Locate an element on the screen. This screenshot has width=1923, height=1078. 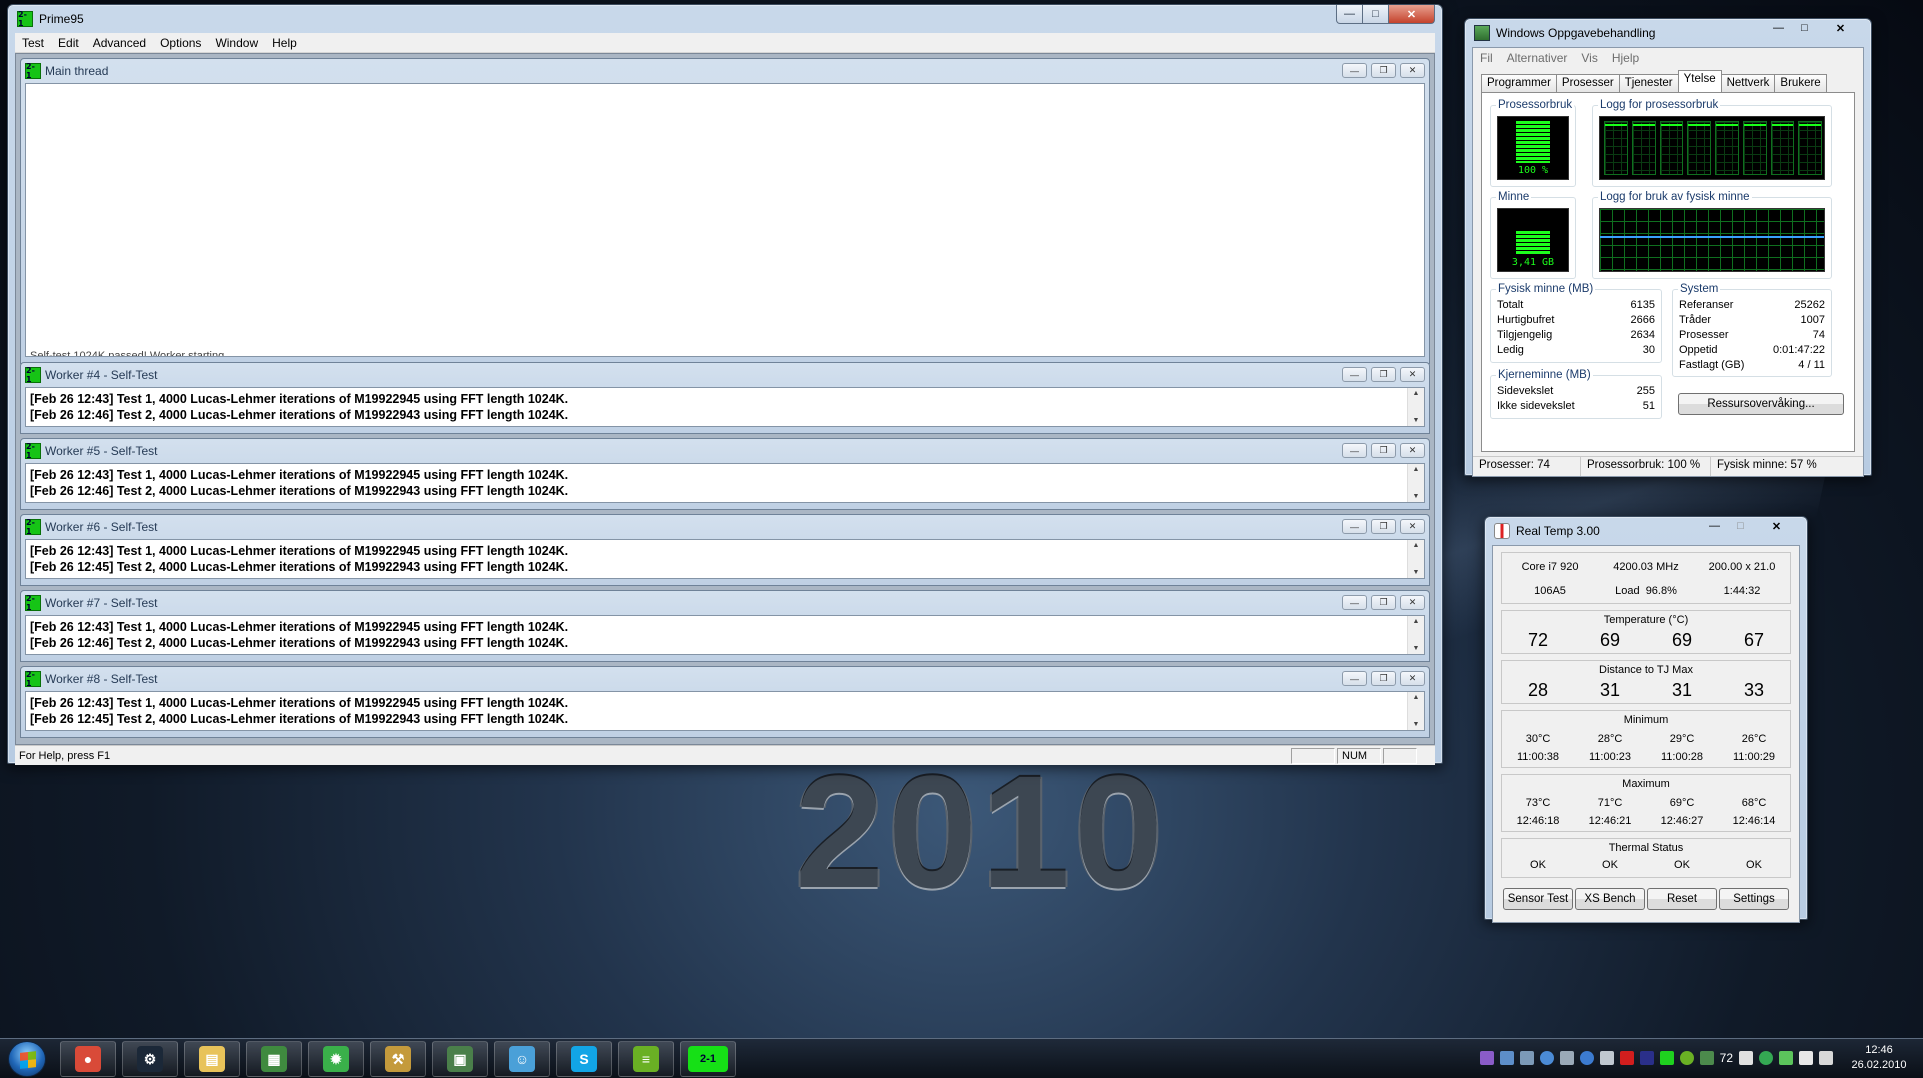
start-button is located at coordinates (27, 1059).